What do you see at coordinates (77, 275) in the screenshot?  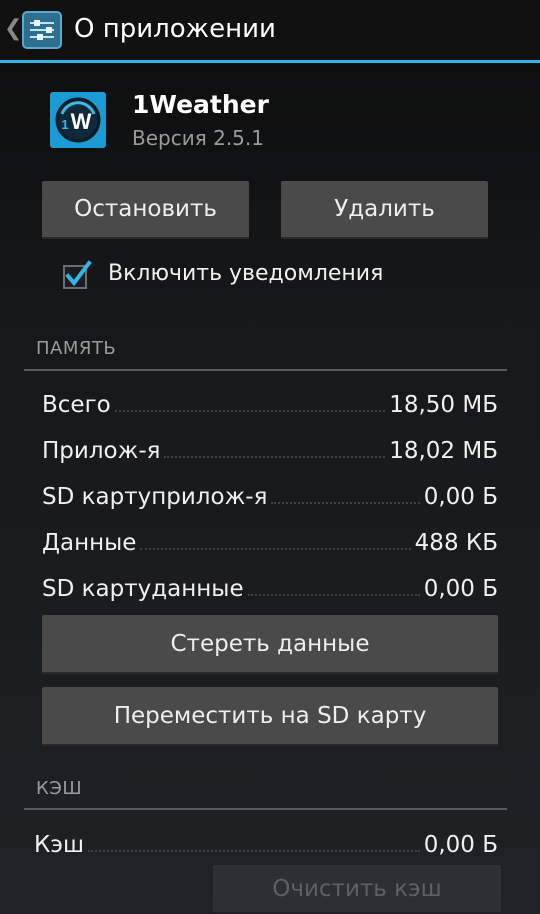 I see `notifications-checkbox` at bounding box center [77, 275].